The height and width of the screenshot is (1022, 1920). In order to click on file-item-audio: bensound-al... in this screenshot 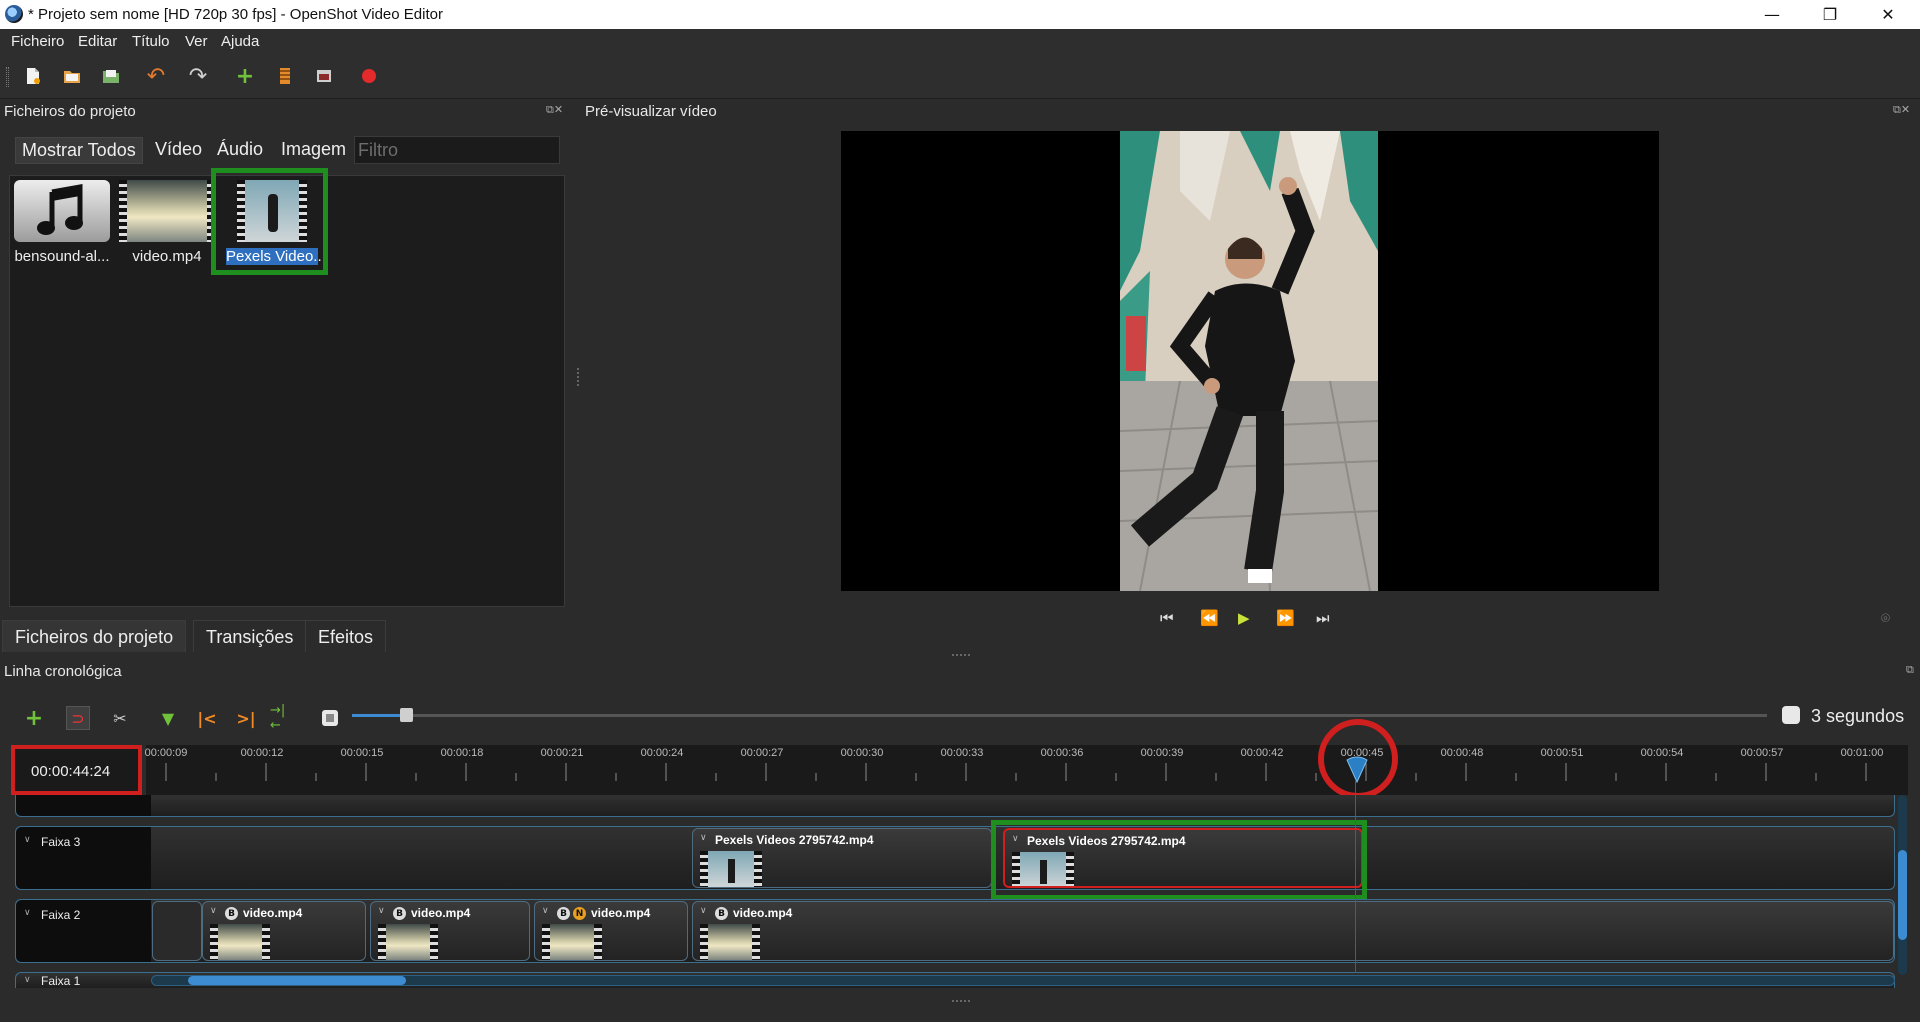, I will do `click(62, 221)`.